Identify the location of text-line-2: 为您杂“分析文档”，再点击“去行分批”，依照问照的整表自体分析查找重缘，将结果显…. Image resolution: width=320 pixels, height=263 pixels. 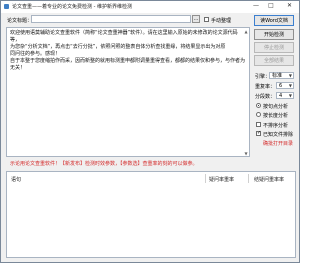
(118, 47).